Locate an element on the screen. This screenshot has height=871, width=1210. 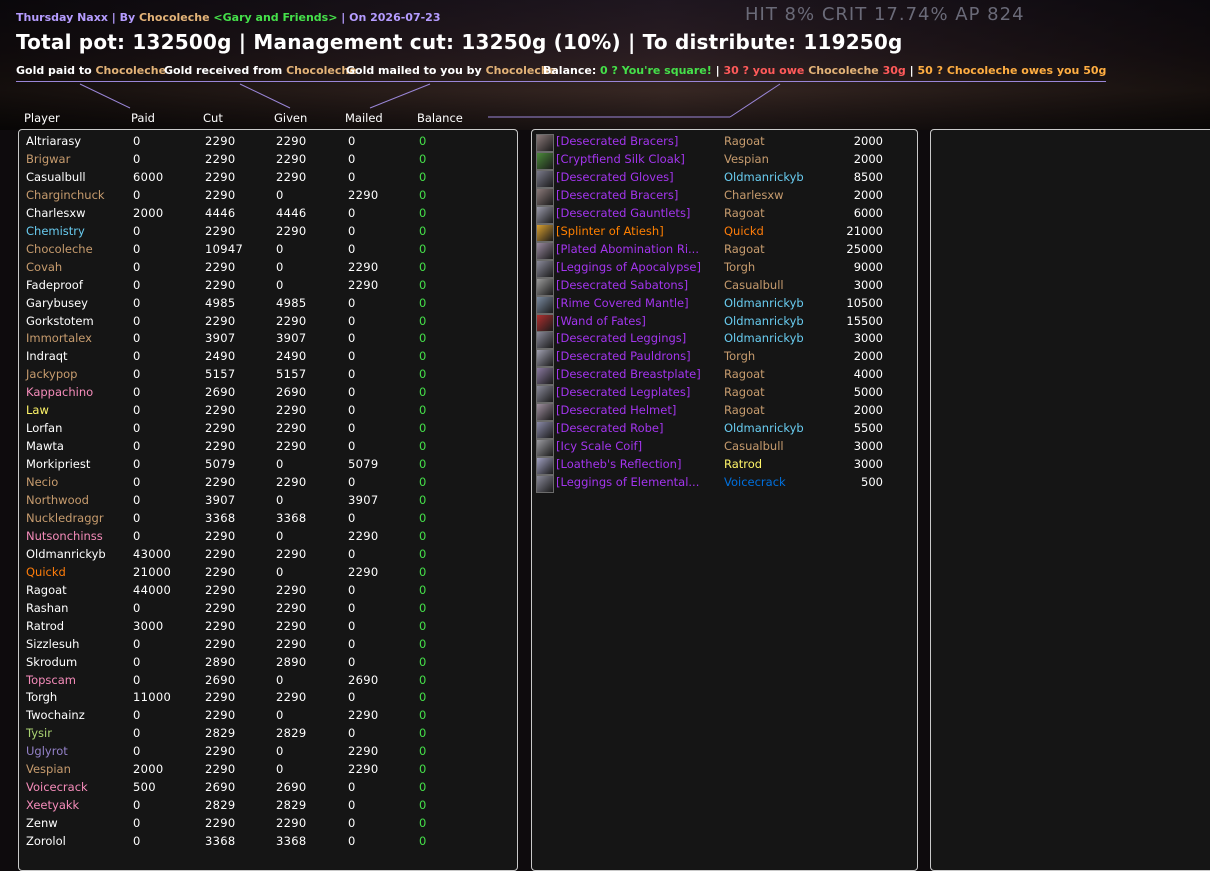
player-cut: 3368 is located at coordinates (220, 841).